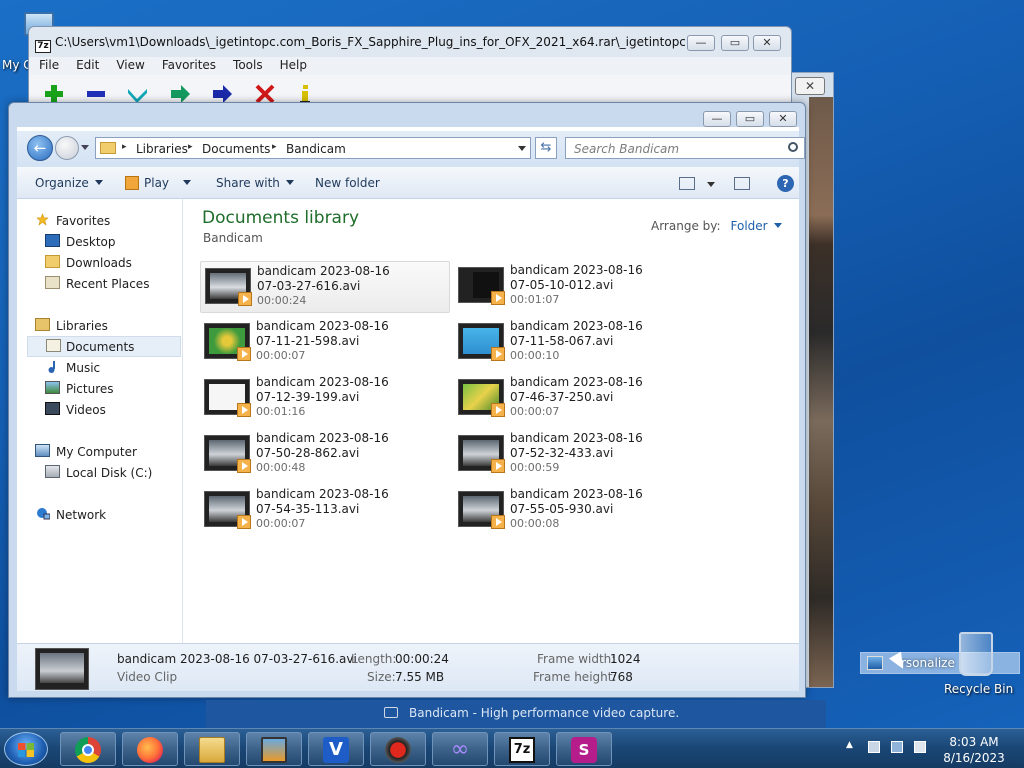 The width and height of the screenshot is (1024, 768). What do you see at coordinates (52, 240) in the screenshot?
I see `desktop-icon` at bounding box center [52, 240].